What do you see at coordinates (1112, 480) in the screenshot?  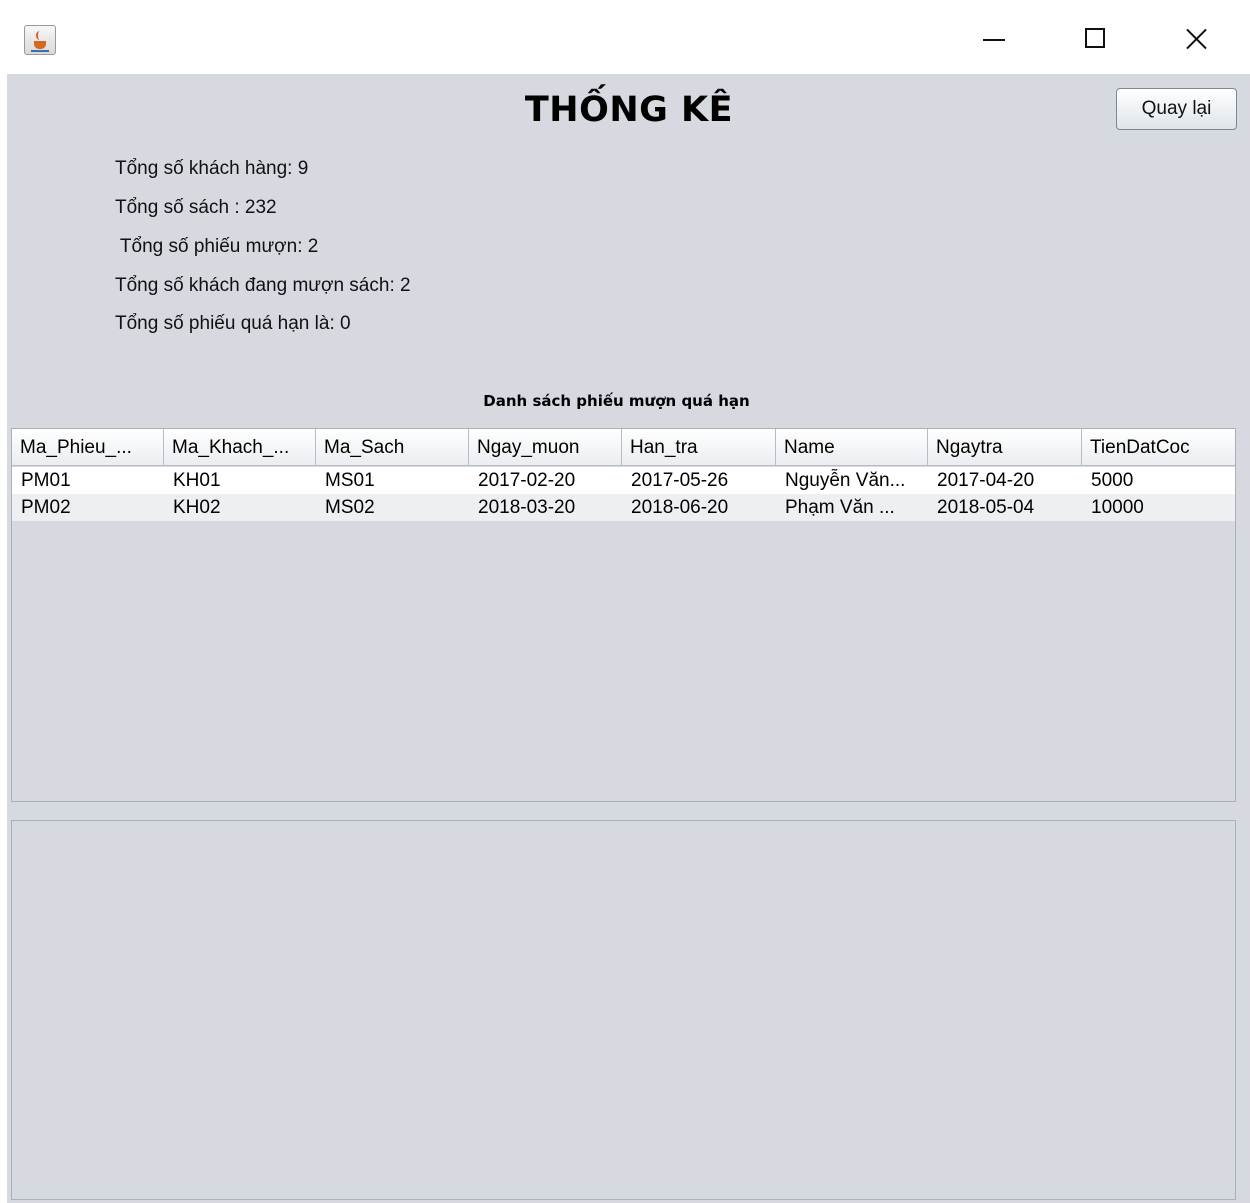 I see `table-cell: 5000` at bounding box center [1112, 480].